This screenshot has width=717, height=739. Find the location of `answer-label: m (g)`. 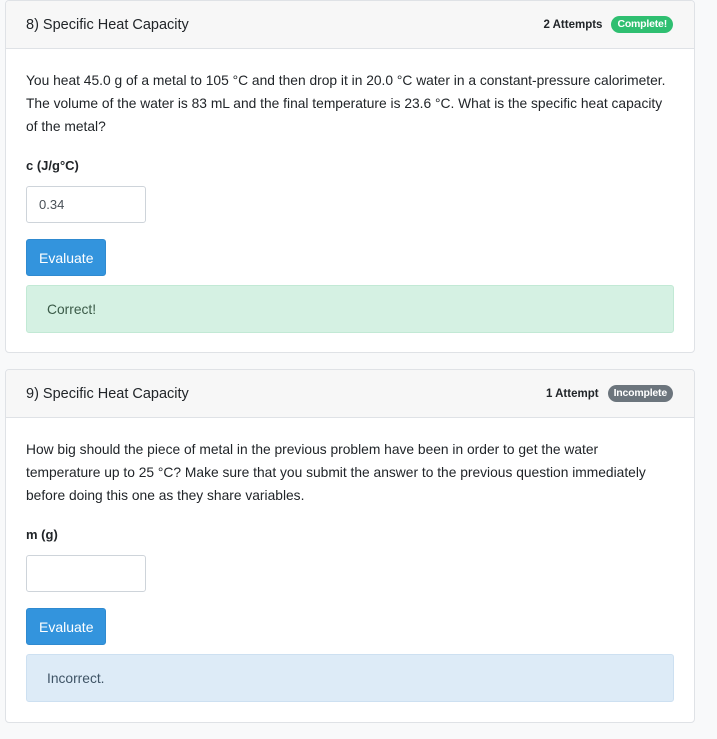

answer-label: m (g) is located at coordinates (42, 534).